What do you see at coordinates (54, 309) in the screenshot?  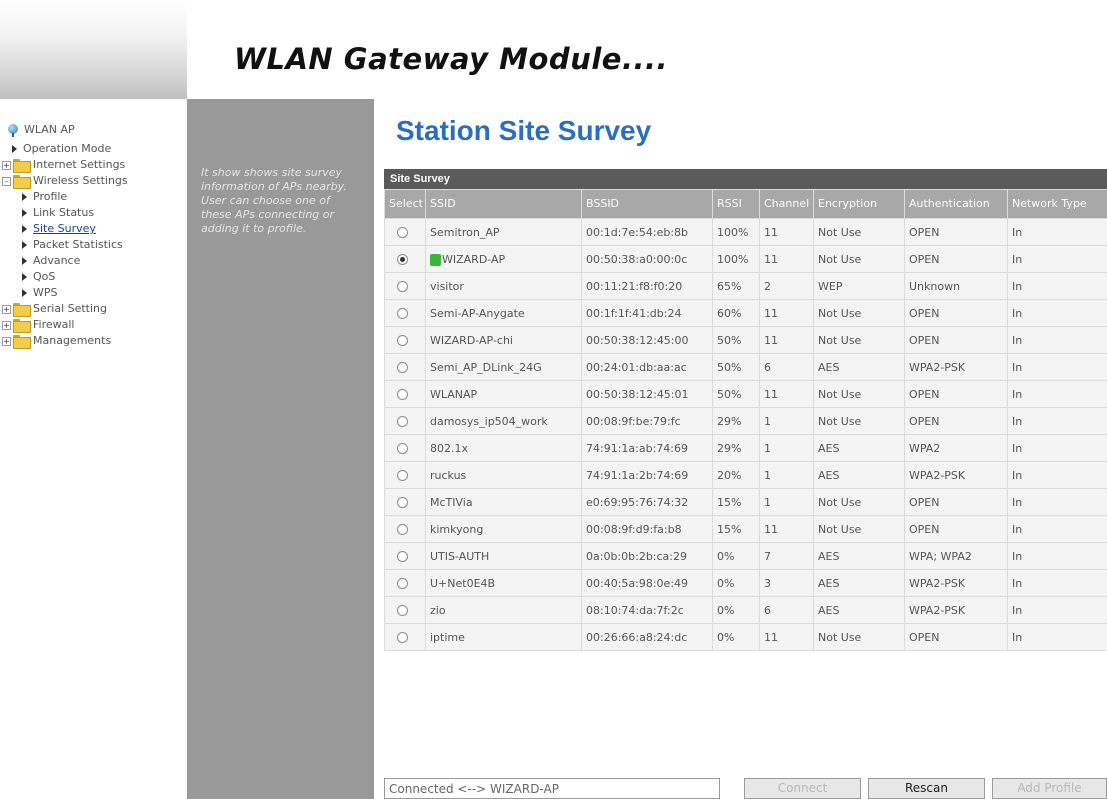 I see `tree-item-serial-setting: + Serial Setting` at bounding box center [54, 309].